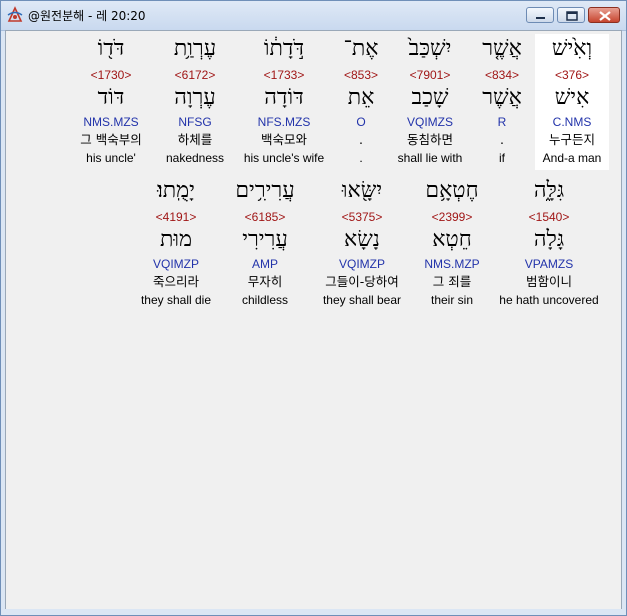  Describe the element at coordinates (195, 75) in the screenshot. I see `strong-number: <6172>` at that location.